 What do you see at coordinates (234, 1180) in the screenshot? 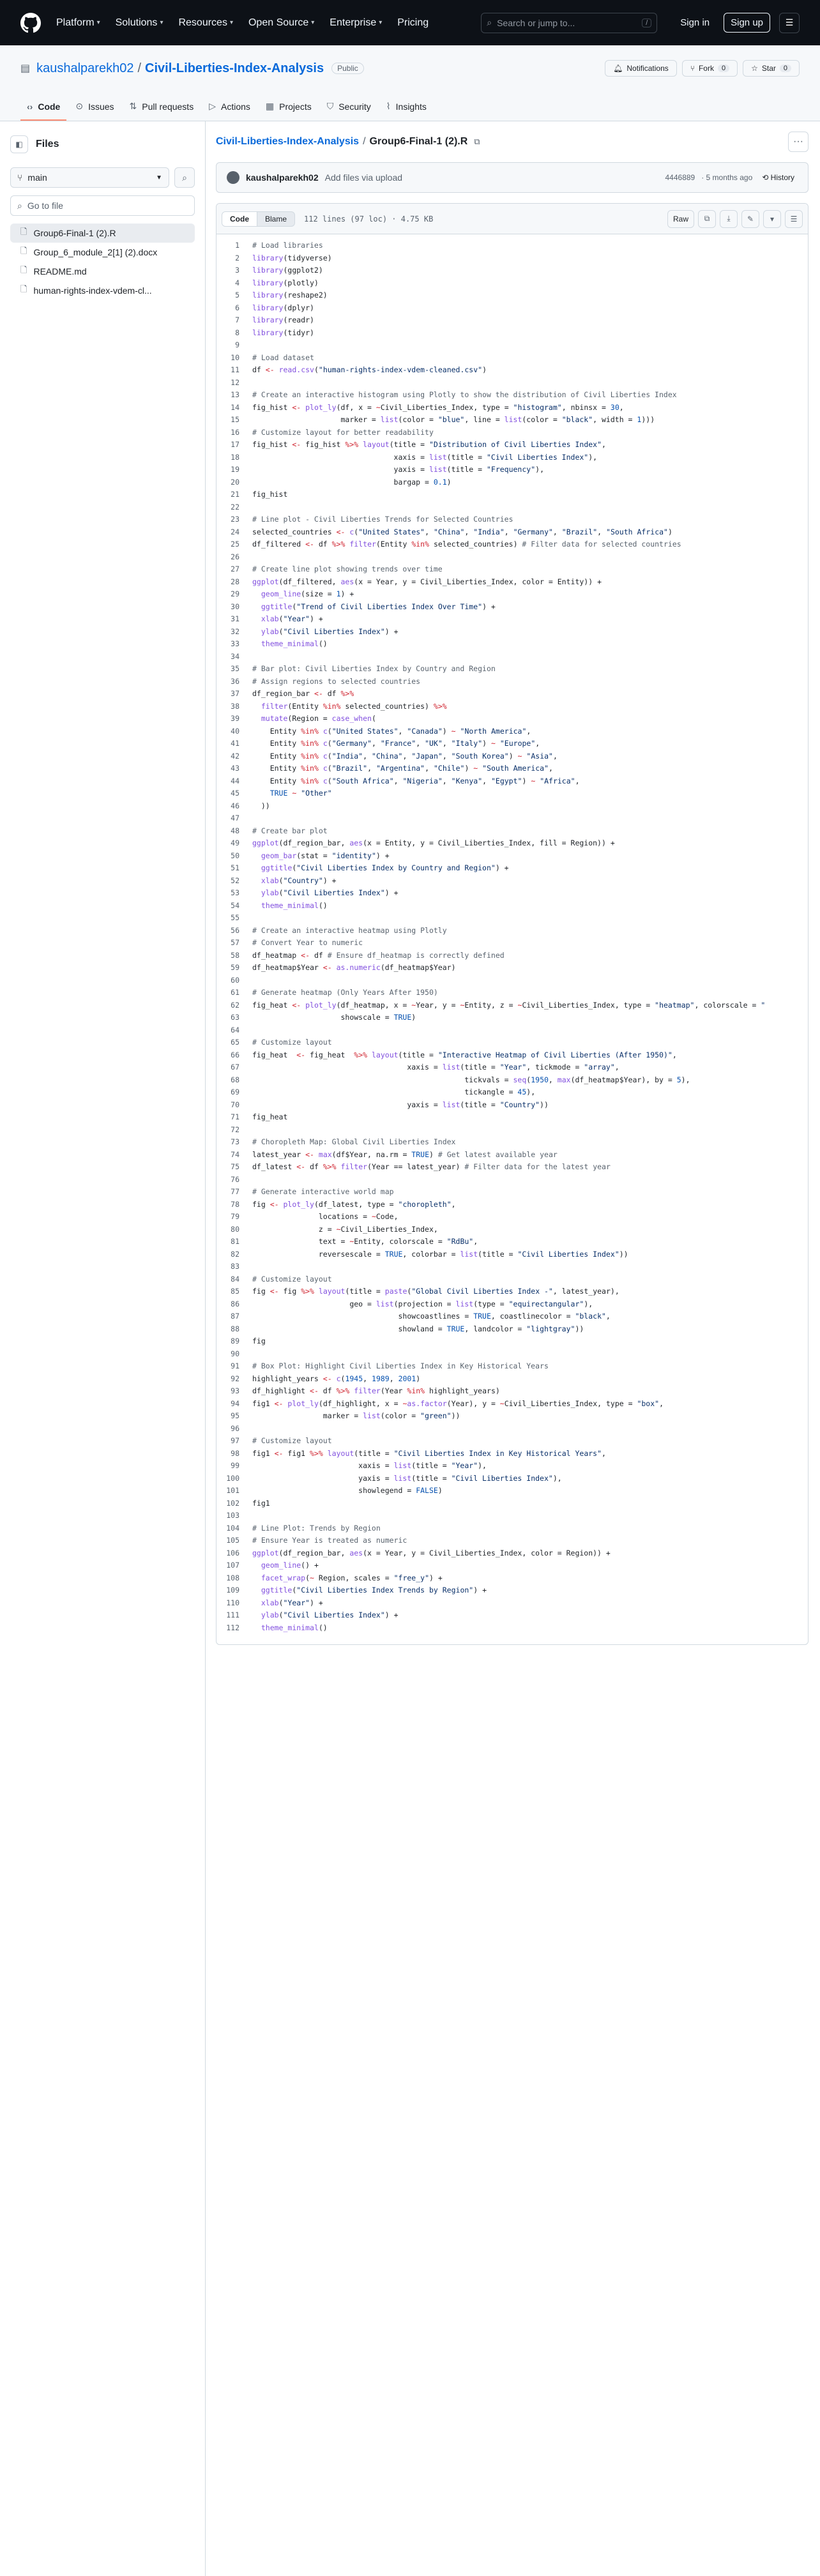
I see `line-number: 76` at bounding box center [234, 1180].